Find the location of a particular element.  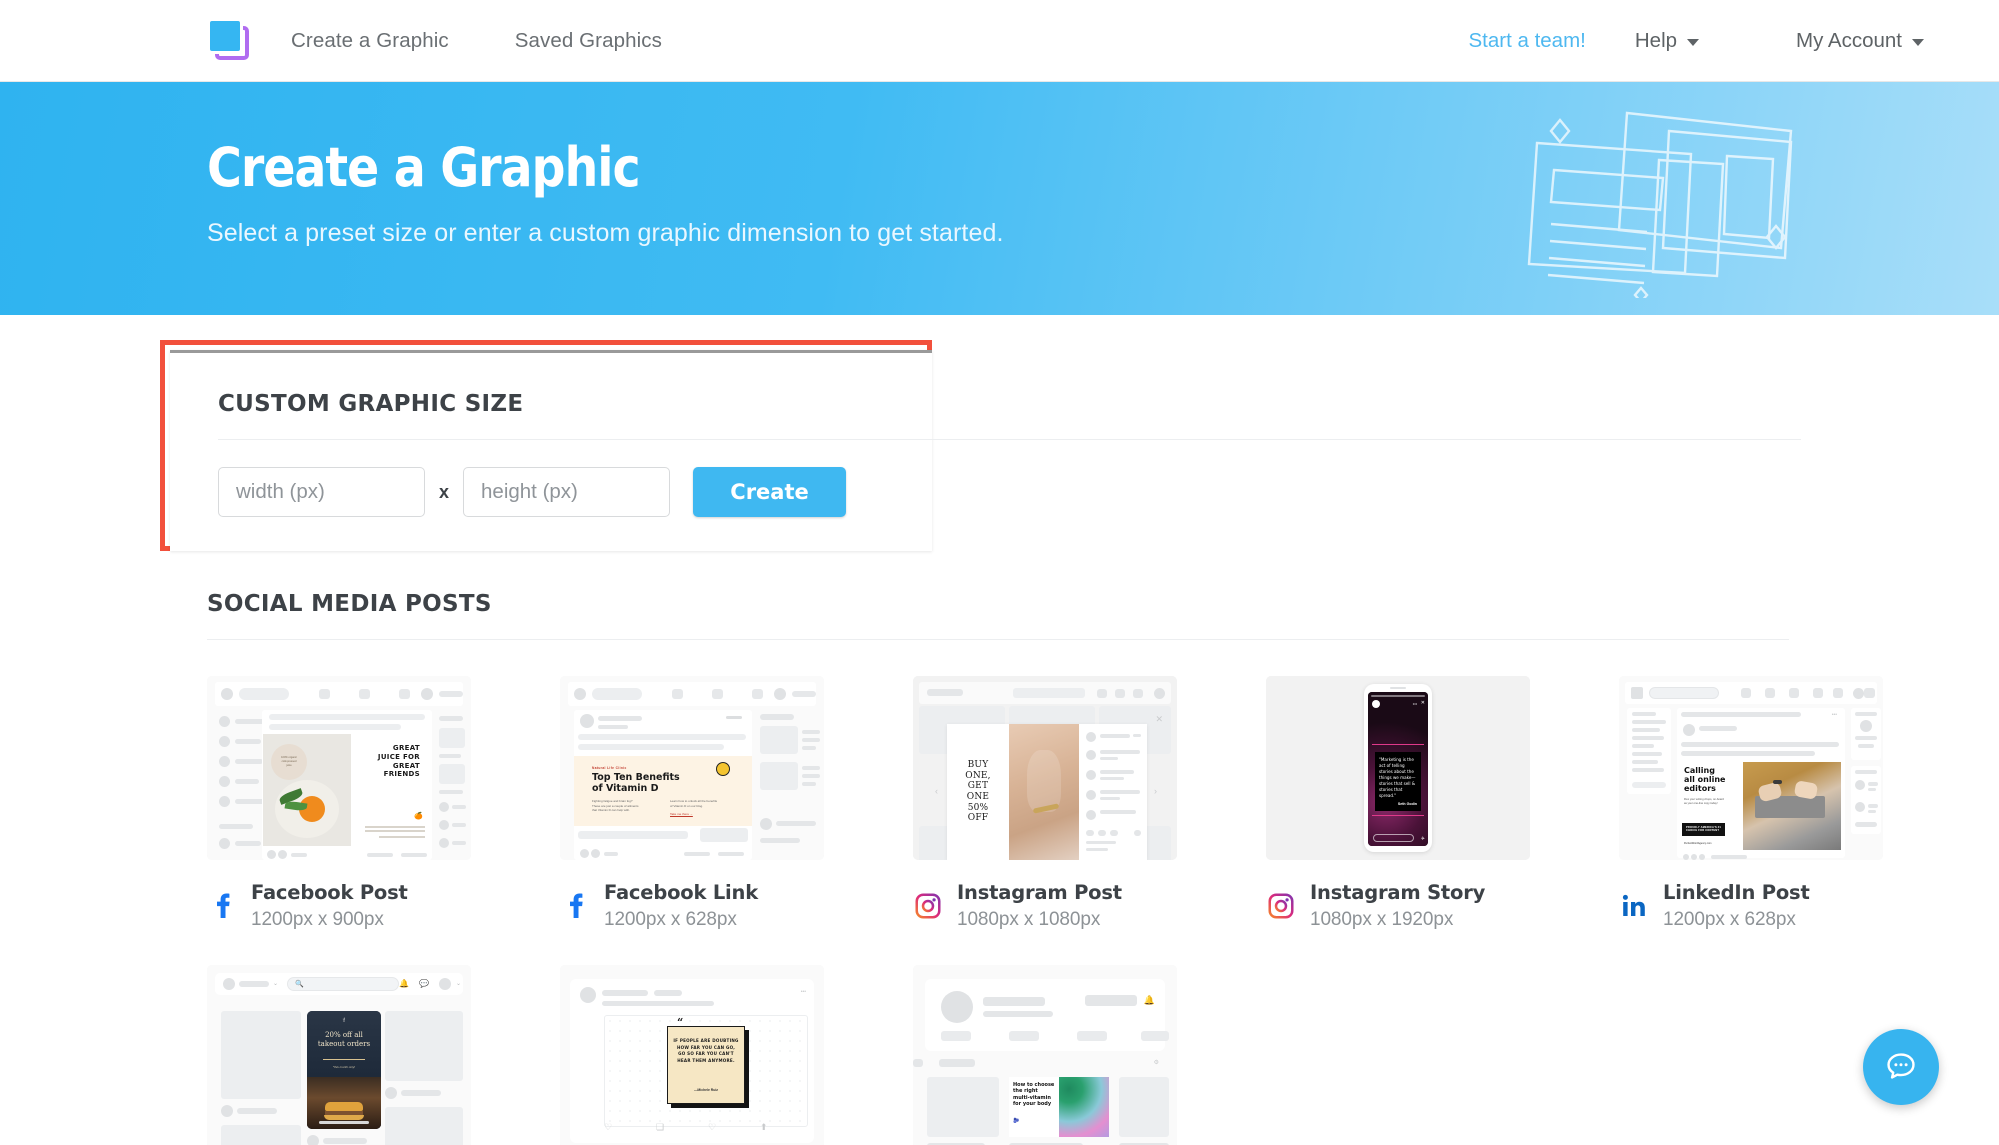

help-menu: Help is located at coordinates (1667, 40).